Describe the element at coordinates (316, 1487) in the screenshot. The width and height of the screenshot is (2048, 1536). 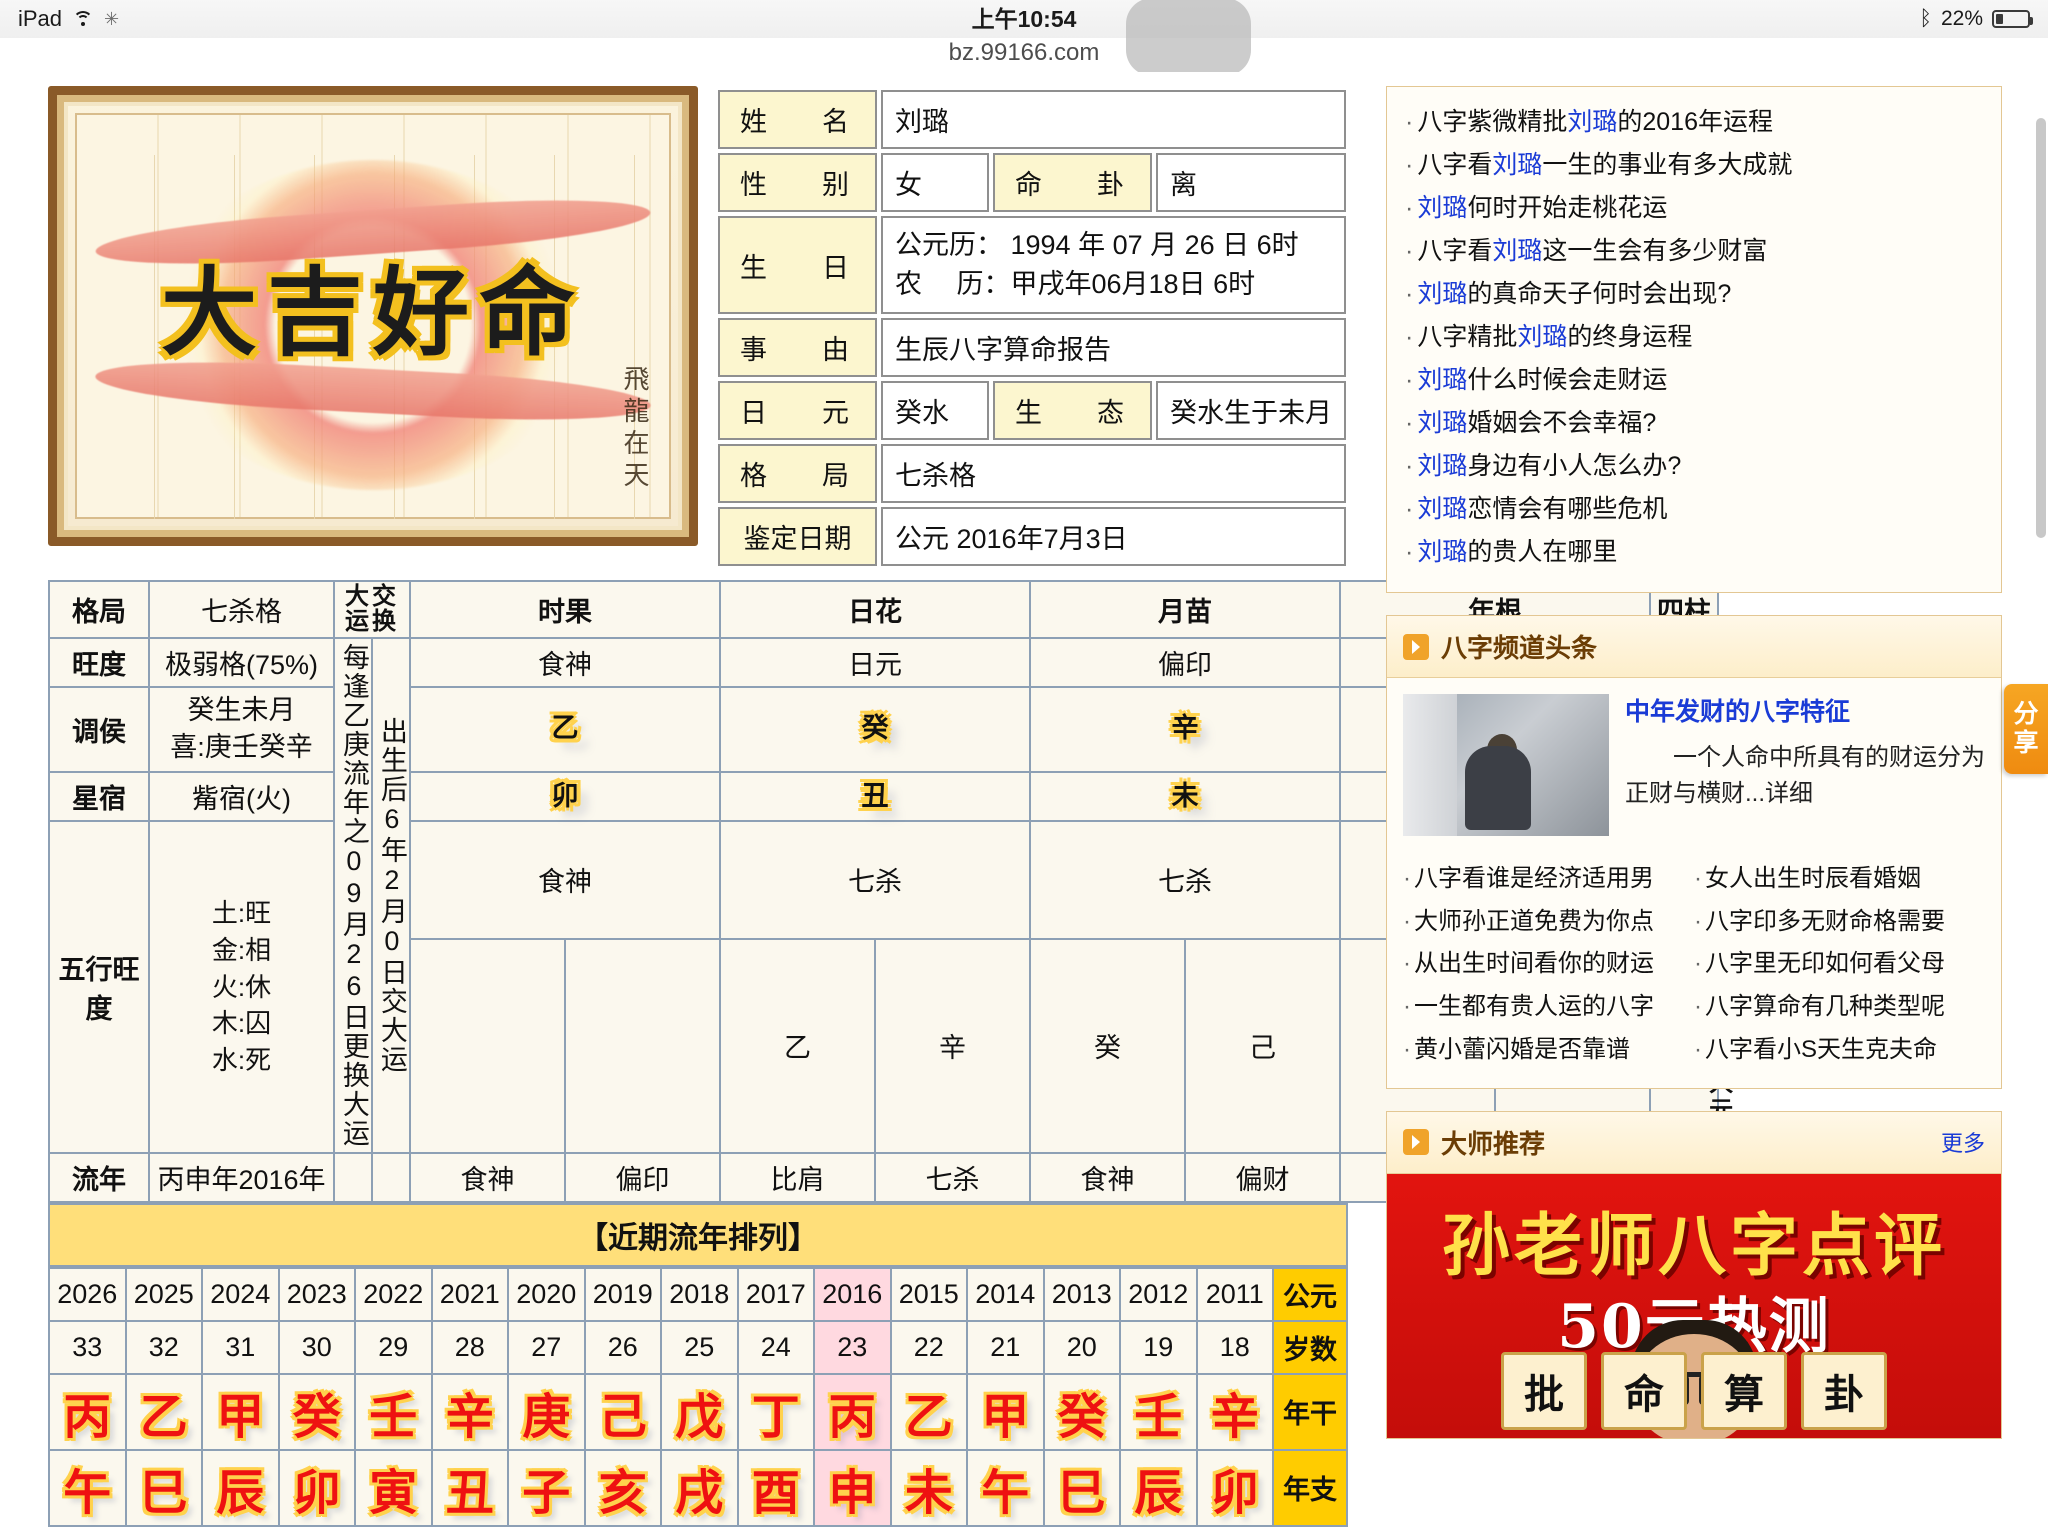
I see `year-nianzhi-3: 卯` at that location.